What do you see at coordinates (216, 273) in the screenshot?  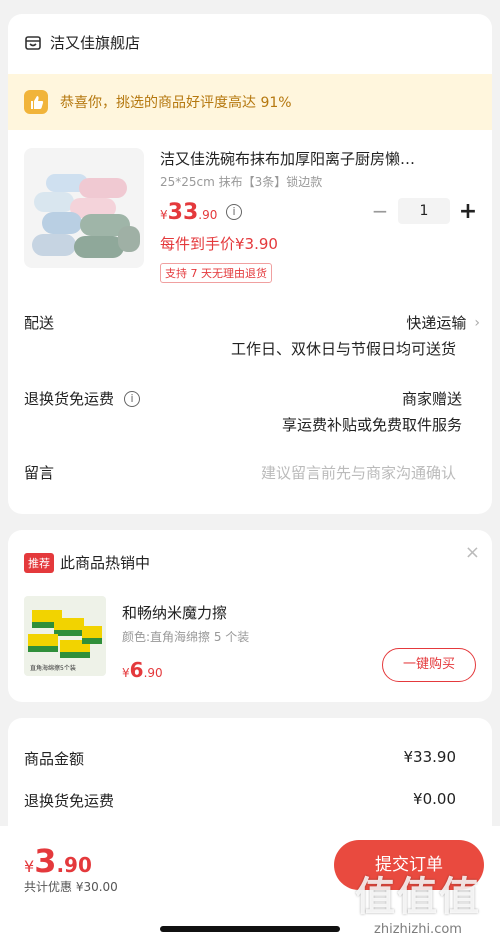 I see `return-tag: 支持 7 天无理由退货` at bounding box center [216, 273].